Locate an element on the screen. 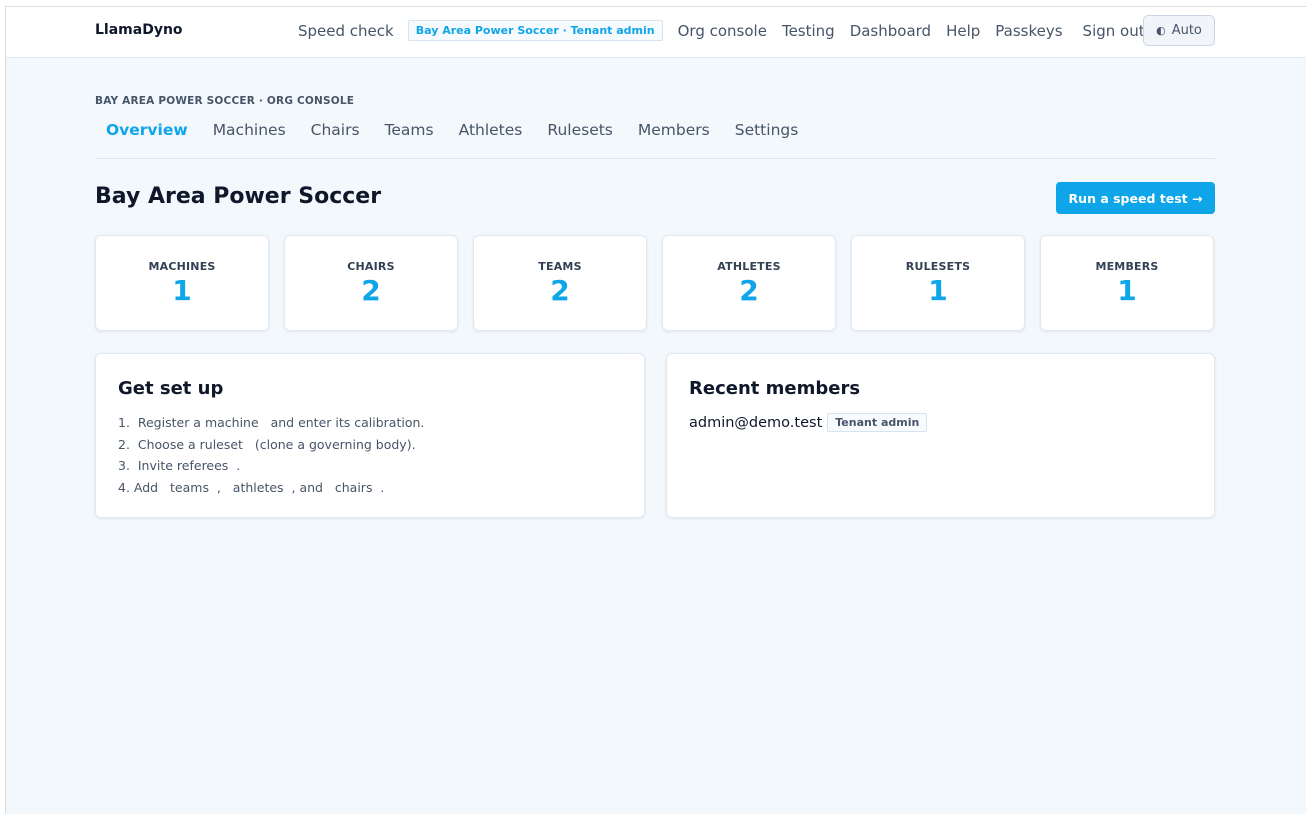 The width and height of the screenshot is (1306, 814). nav-dashboard: Dashboard is located at coordinates (890, 31).